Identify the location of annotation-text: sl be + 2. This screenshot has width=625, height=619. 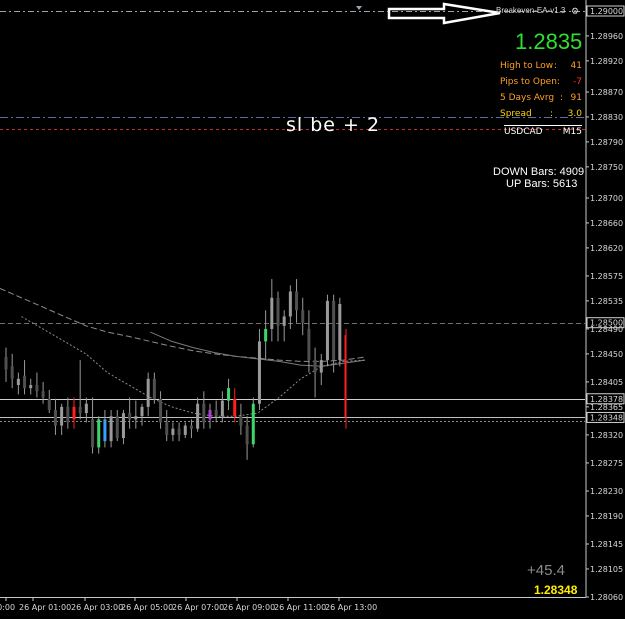
(333, 125).